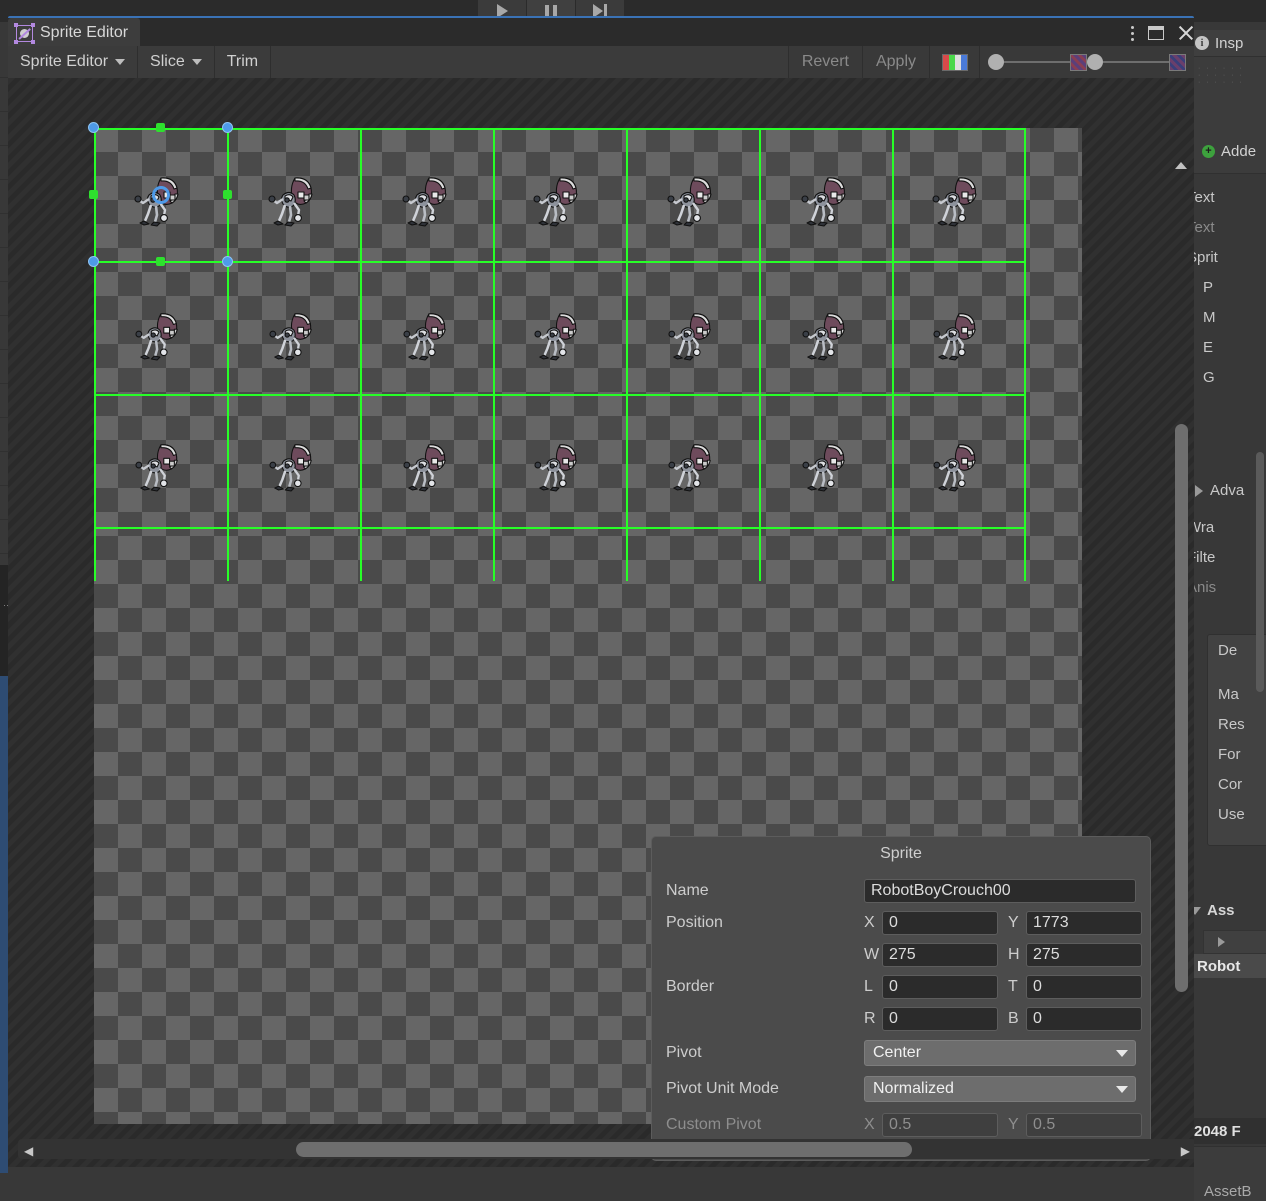 This screenshot has width=1266, height=1201. I want to click on resize-handle-right, so click(227, 194).